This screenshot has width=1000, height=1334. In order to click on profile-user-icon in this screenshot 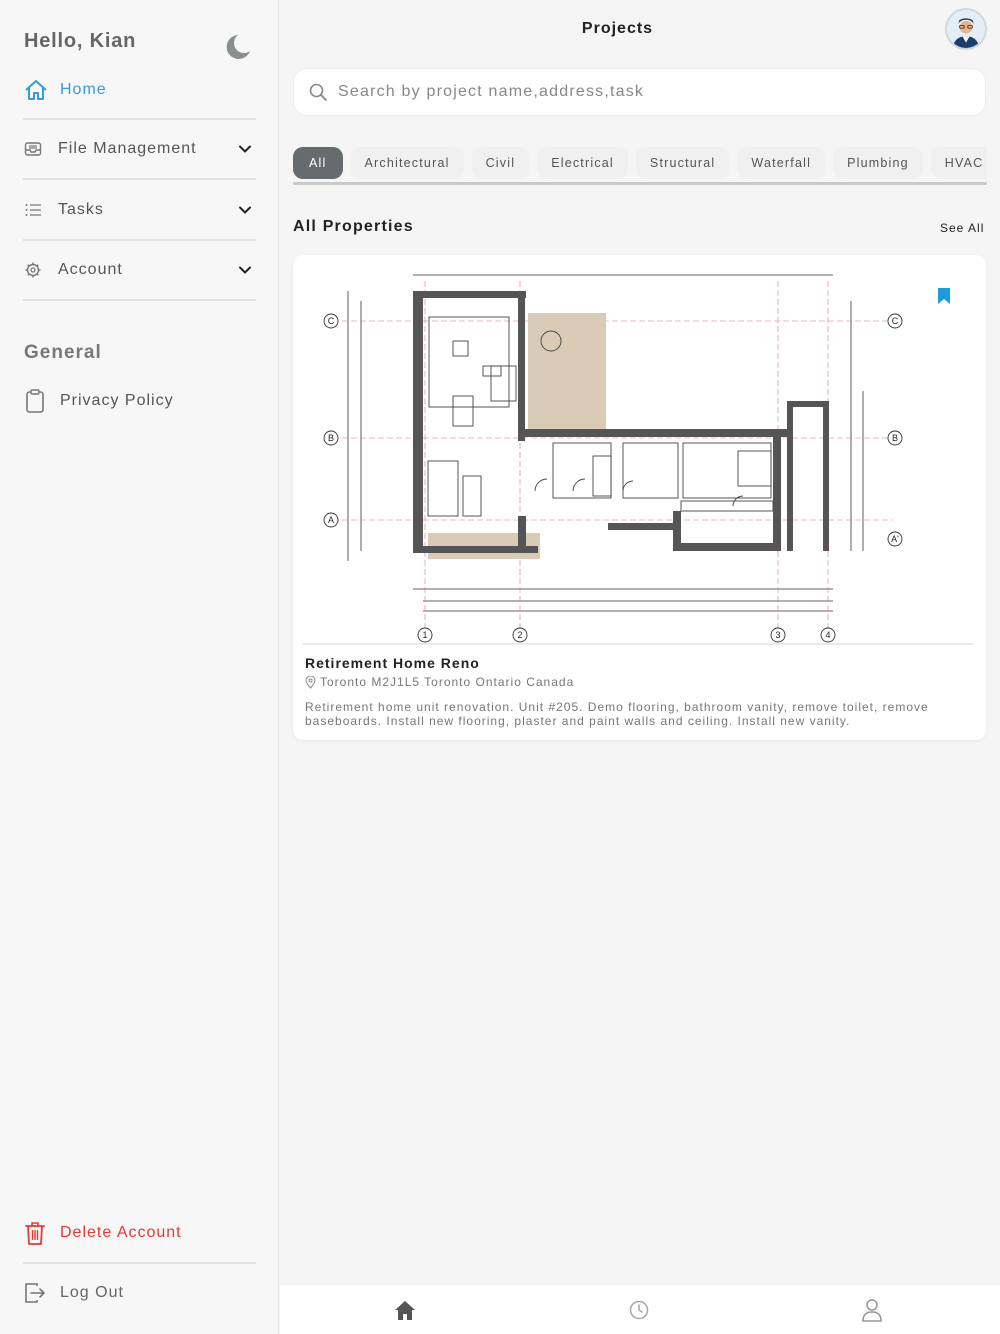, I will do `click(872, 1310)`.